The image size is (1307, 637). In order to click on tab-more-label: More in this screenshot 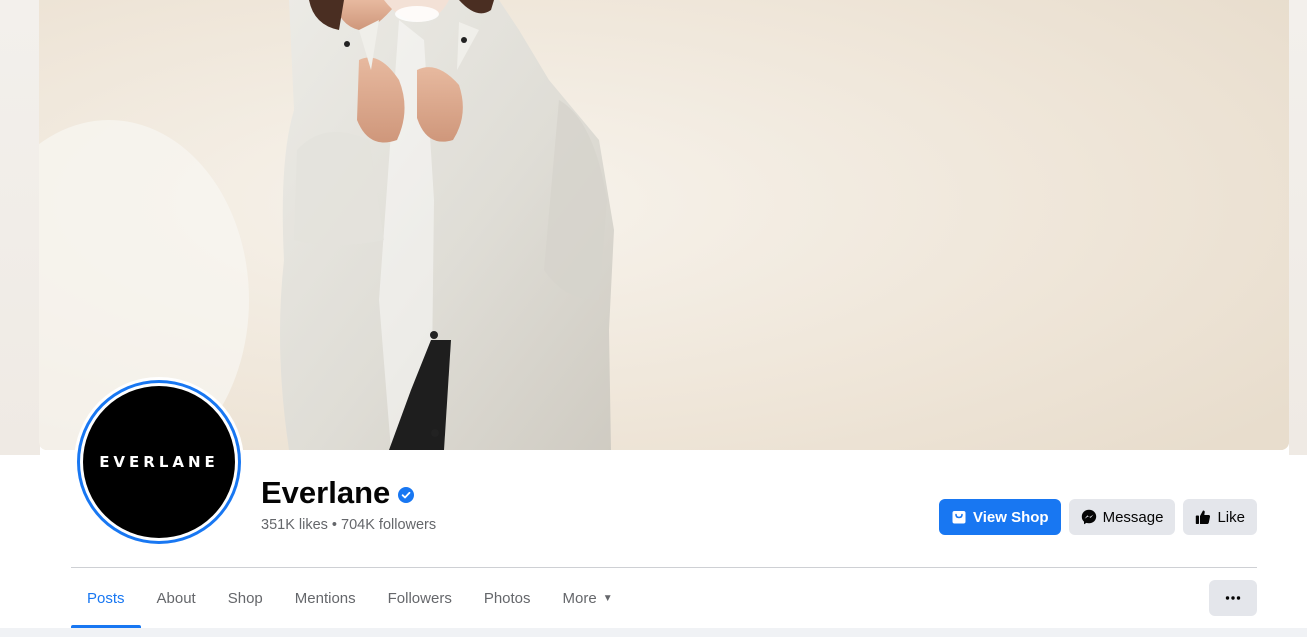, I will do `click(579, 598)`.